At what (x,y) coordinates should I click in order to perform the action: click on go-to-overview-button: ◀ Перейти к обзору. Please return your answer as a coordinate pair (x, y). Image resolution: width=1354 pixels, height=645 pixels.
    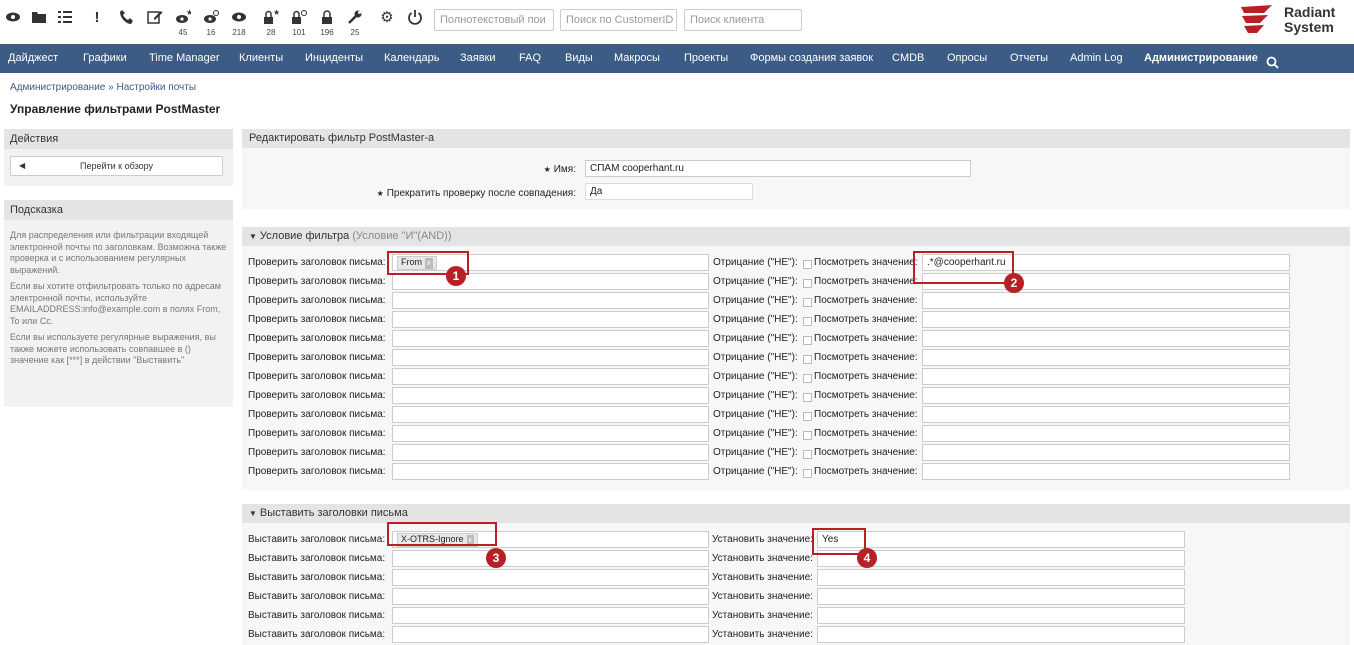
    Looking at the image, I should click on (116, 166).